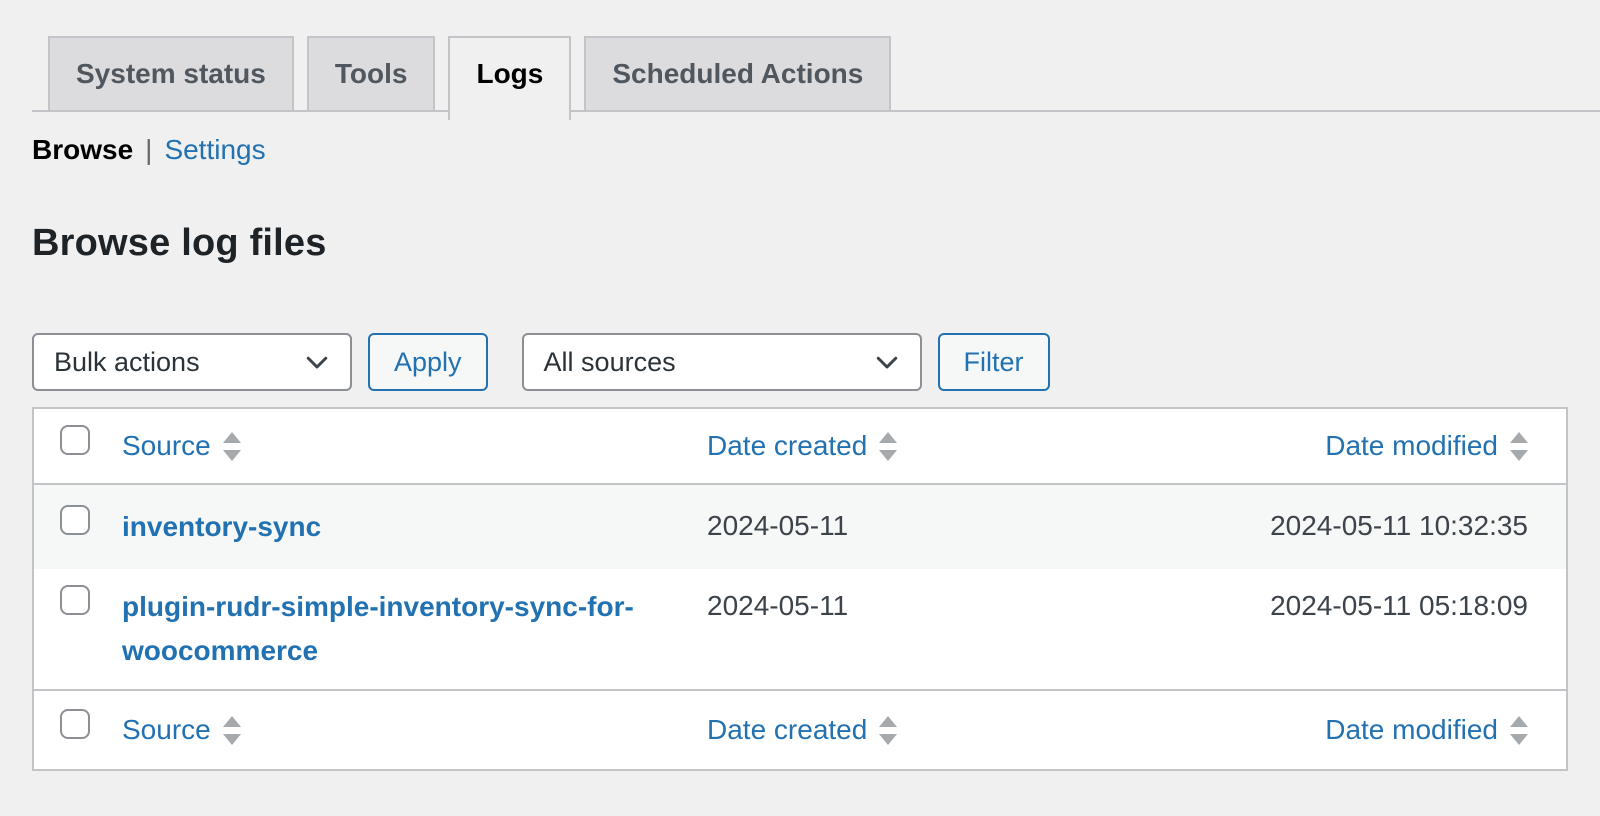  What do you see at coordinates (127, 361) in the screenshot?
I see `bulk-actions-value: Bulk actions` at bounding box center [127, 361].